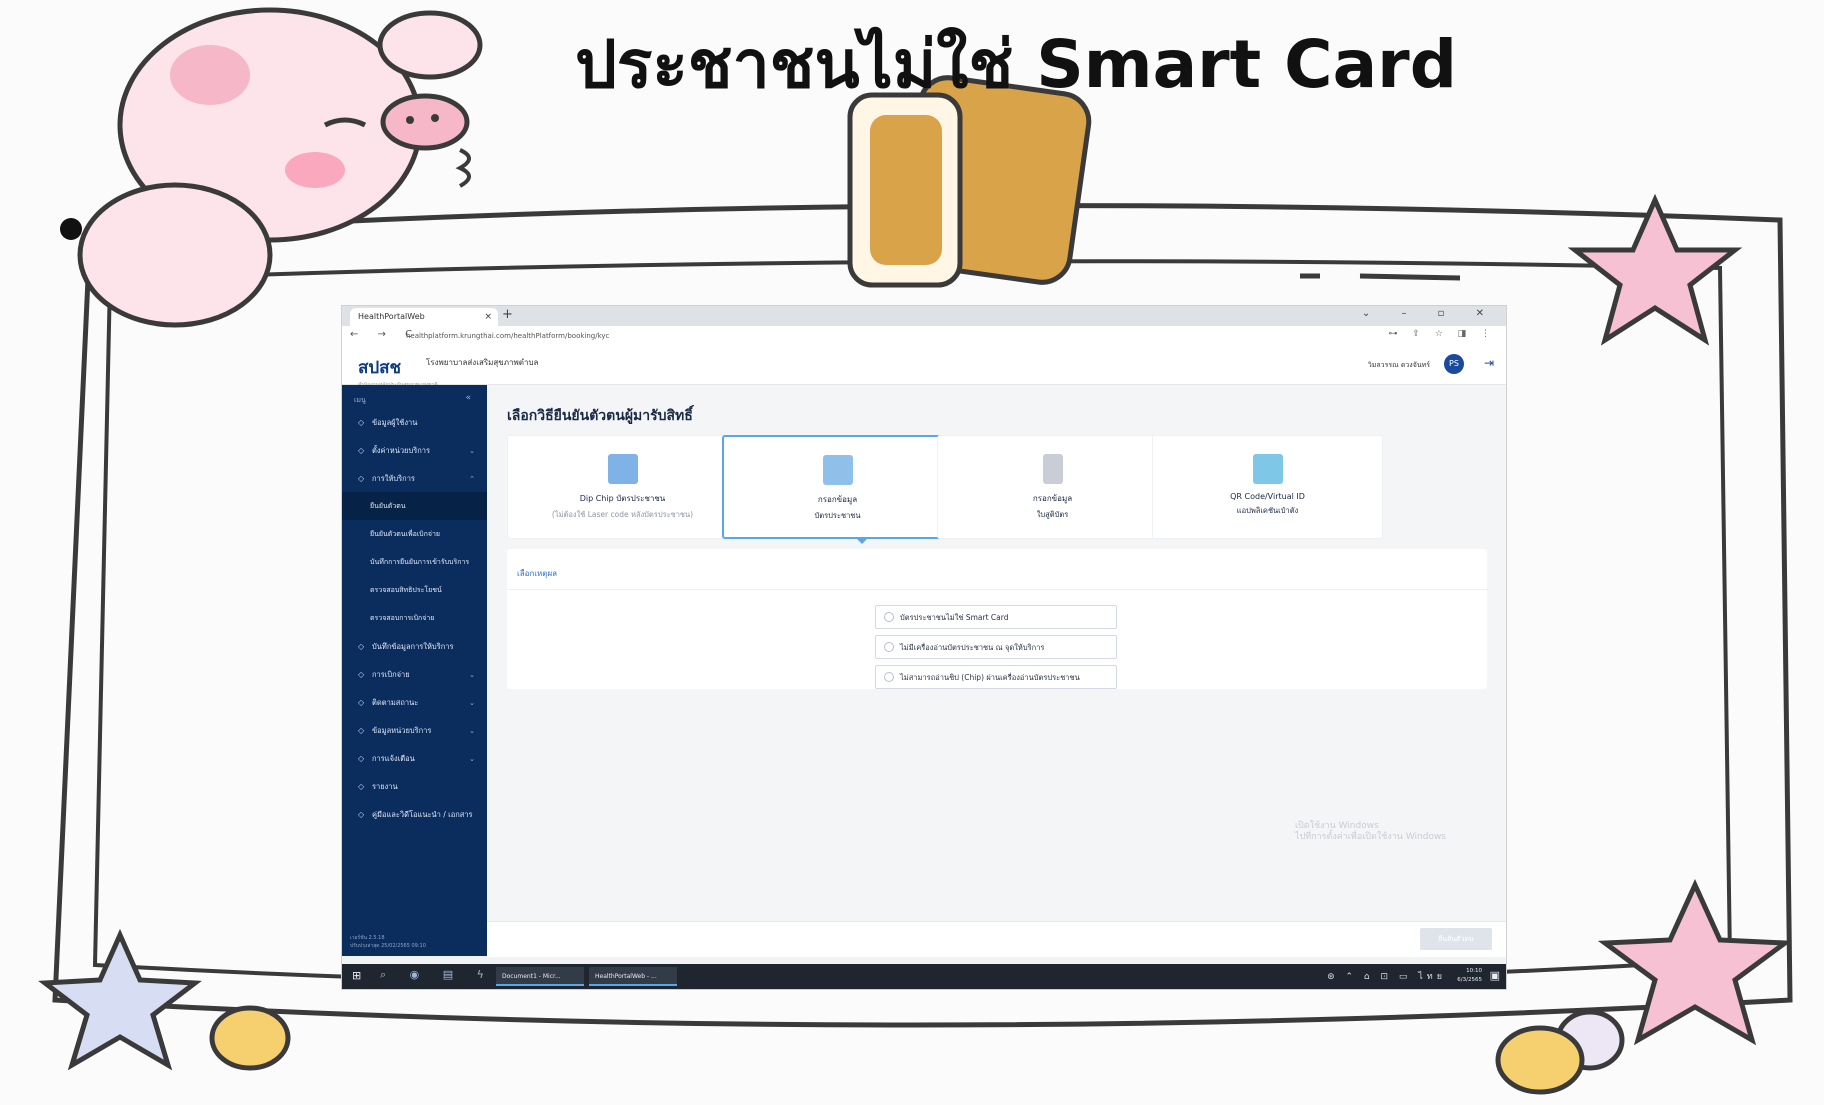 The image size is (1824, 1105). I want to click on watermark-line1: เปิดใช้งาน Windows, so click(1336, 826).